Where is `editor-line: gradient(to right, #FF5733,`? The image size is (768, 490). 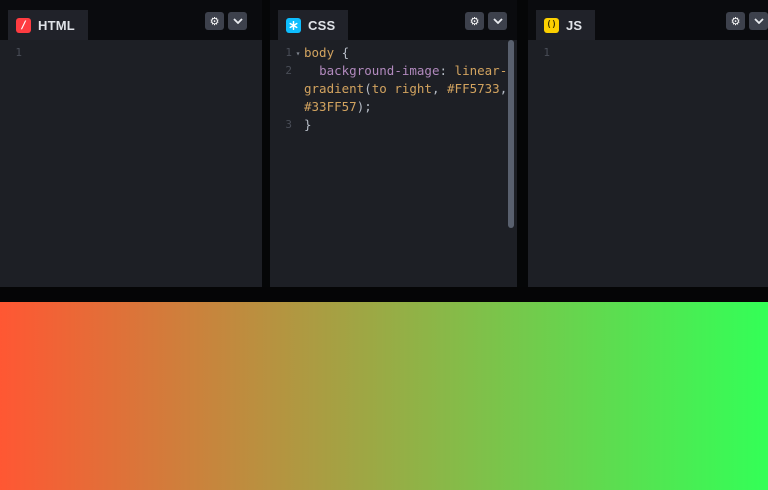 editor-line: gradient(to right, #FF5733, is located at coordinates (393, 89).